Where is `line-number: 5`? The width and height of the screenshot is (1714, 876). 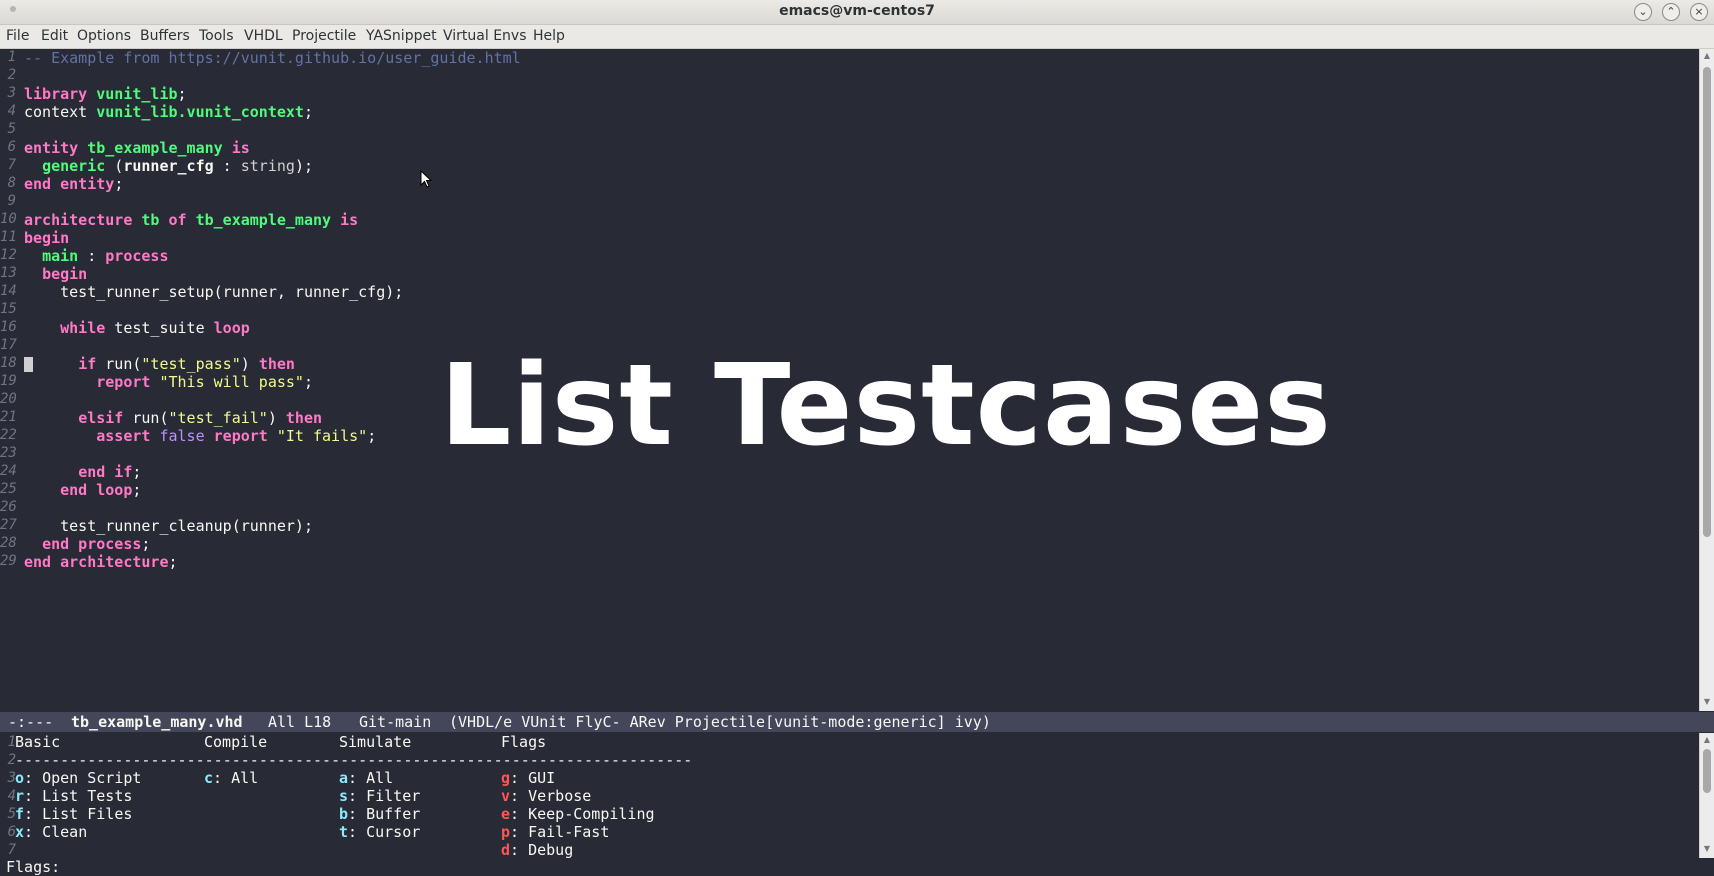
line-number: 5 is located at coordinates (11, 129).